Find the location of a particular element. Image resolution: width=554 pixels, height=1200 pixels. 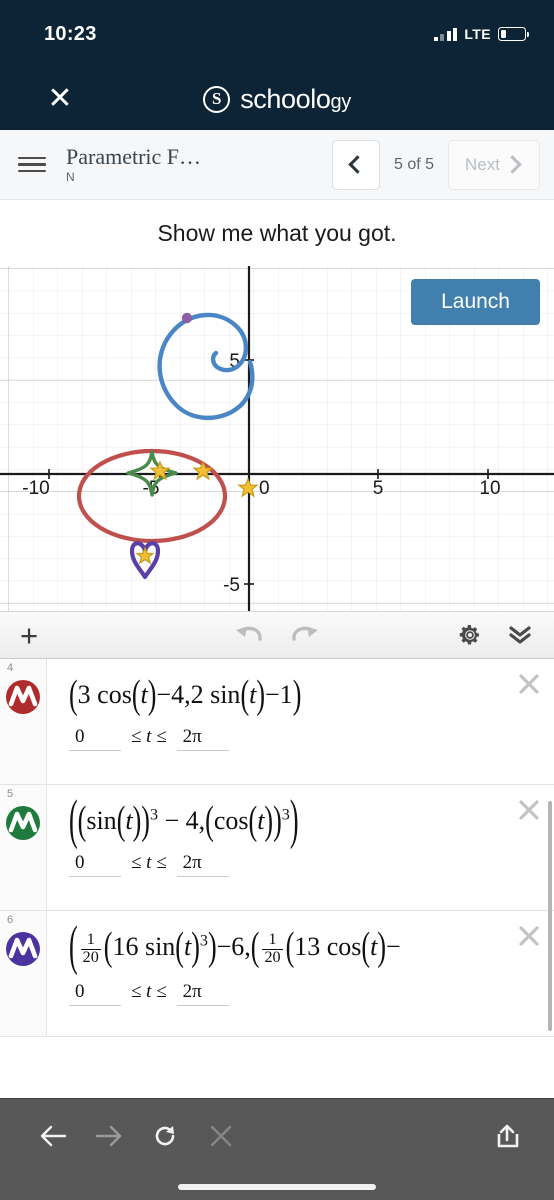

status-indicators: LTE is located at coordinates (481, 34).